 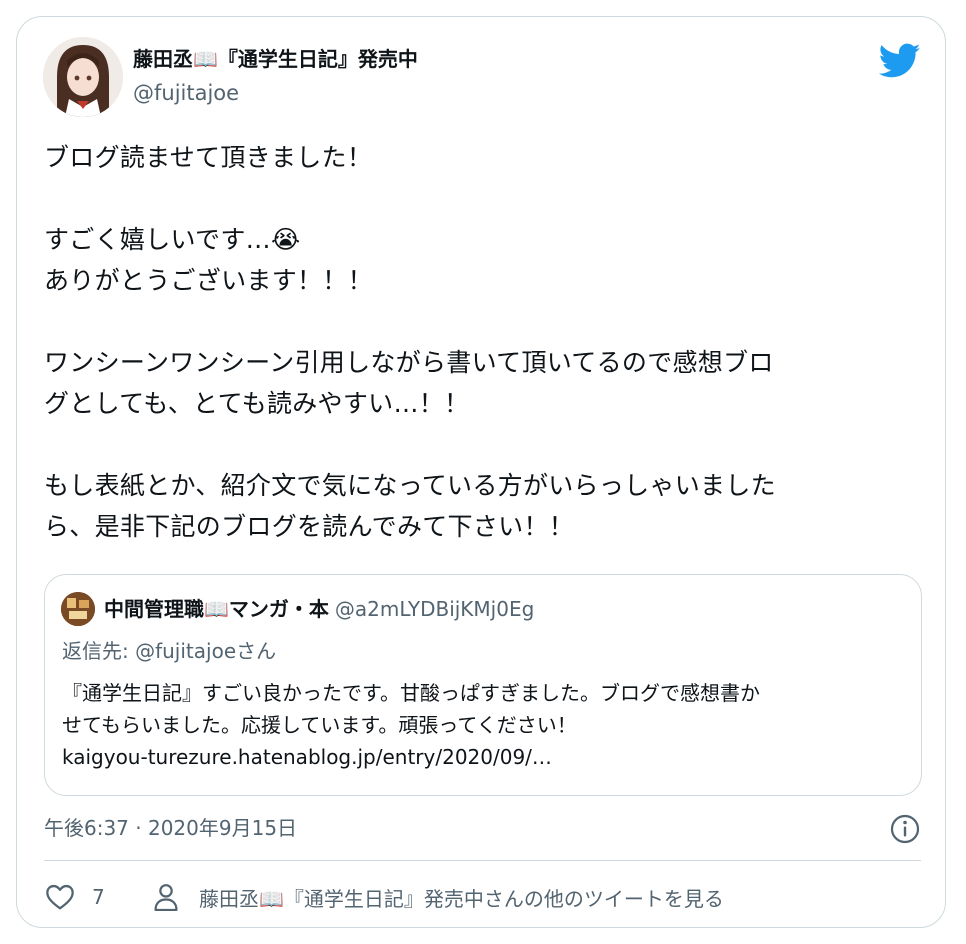 What do you see at coordinates (208, 157) in the screenshot?
I see `tweet-line: ブログ読ませて頂きました！` at bounding box center [208, 157].